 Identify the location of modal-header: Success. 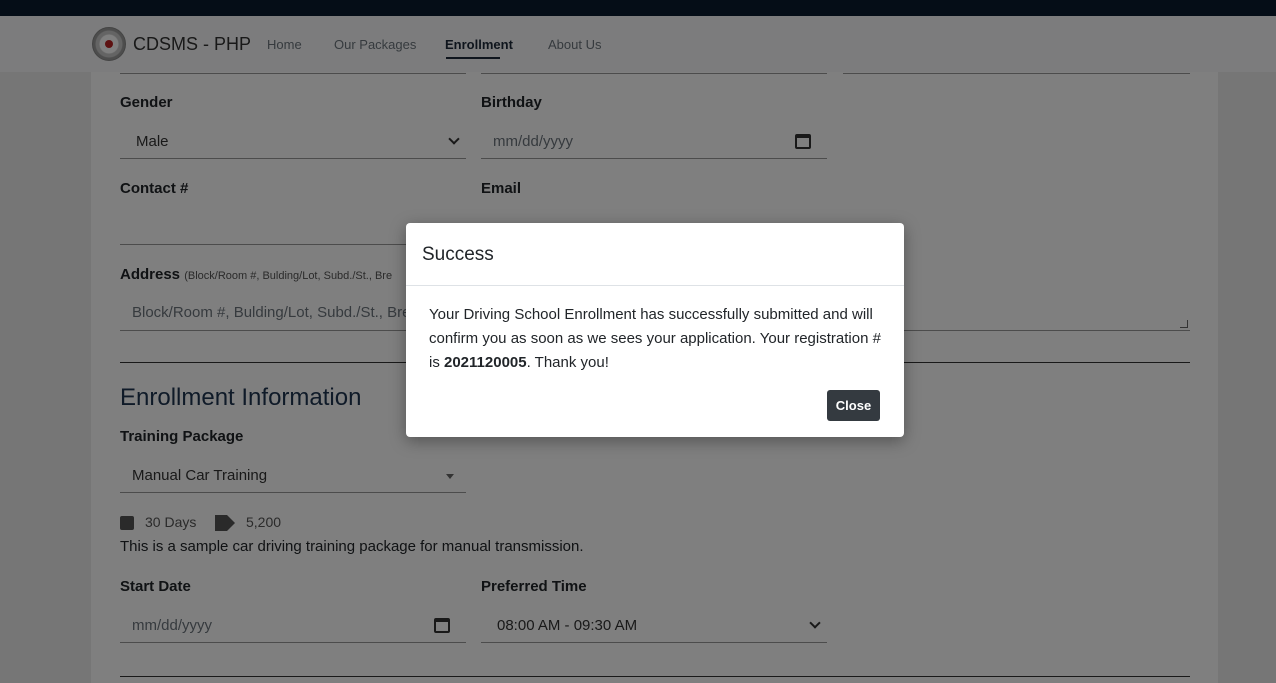
(655, 254).